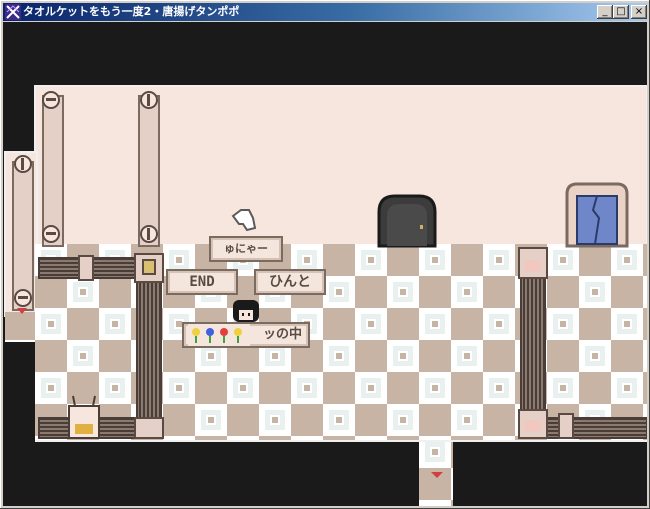 The height and width of the screenshot is (509, 650). I want to click on title-bar: タオルケットをもう一度2・唐揚げタンポポ _ □ ×, so click(325, 12).